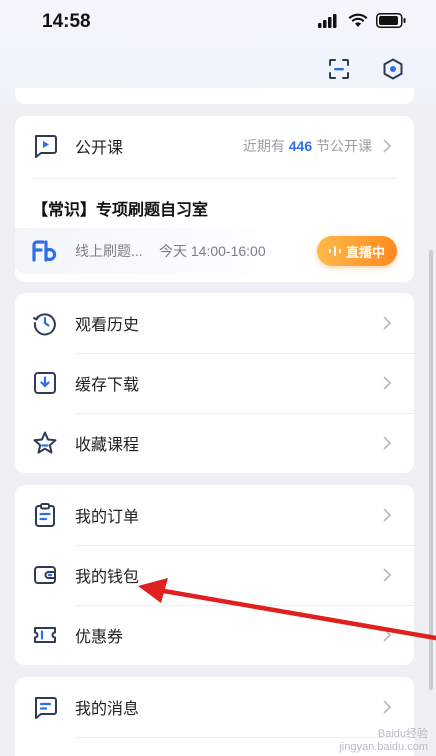 The image size is (436, 756). I want to click on wifi-icon, so click(358, 20).